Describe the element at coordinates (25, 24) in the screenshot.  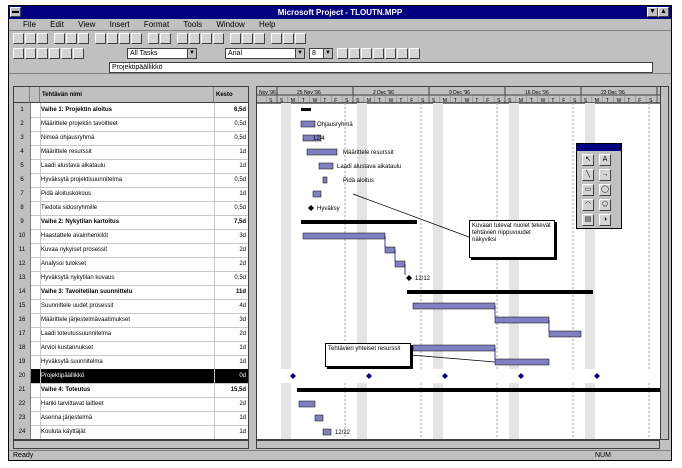
I see `menu-file: File` at that location.